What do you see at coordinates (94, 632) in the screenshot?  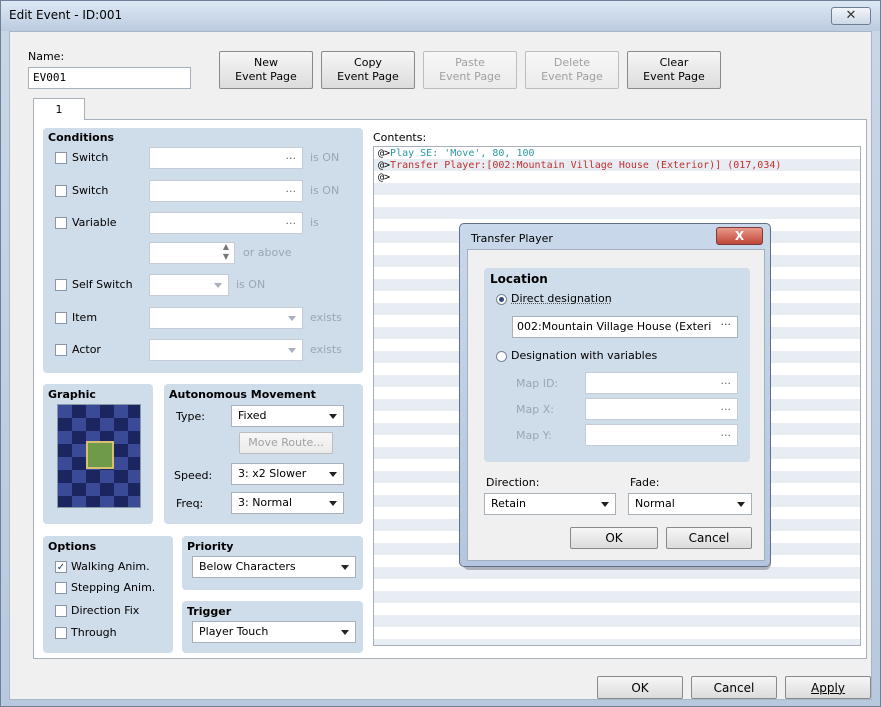 I see `through-label: Through` at bounding box center [94, 632].